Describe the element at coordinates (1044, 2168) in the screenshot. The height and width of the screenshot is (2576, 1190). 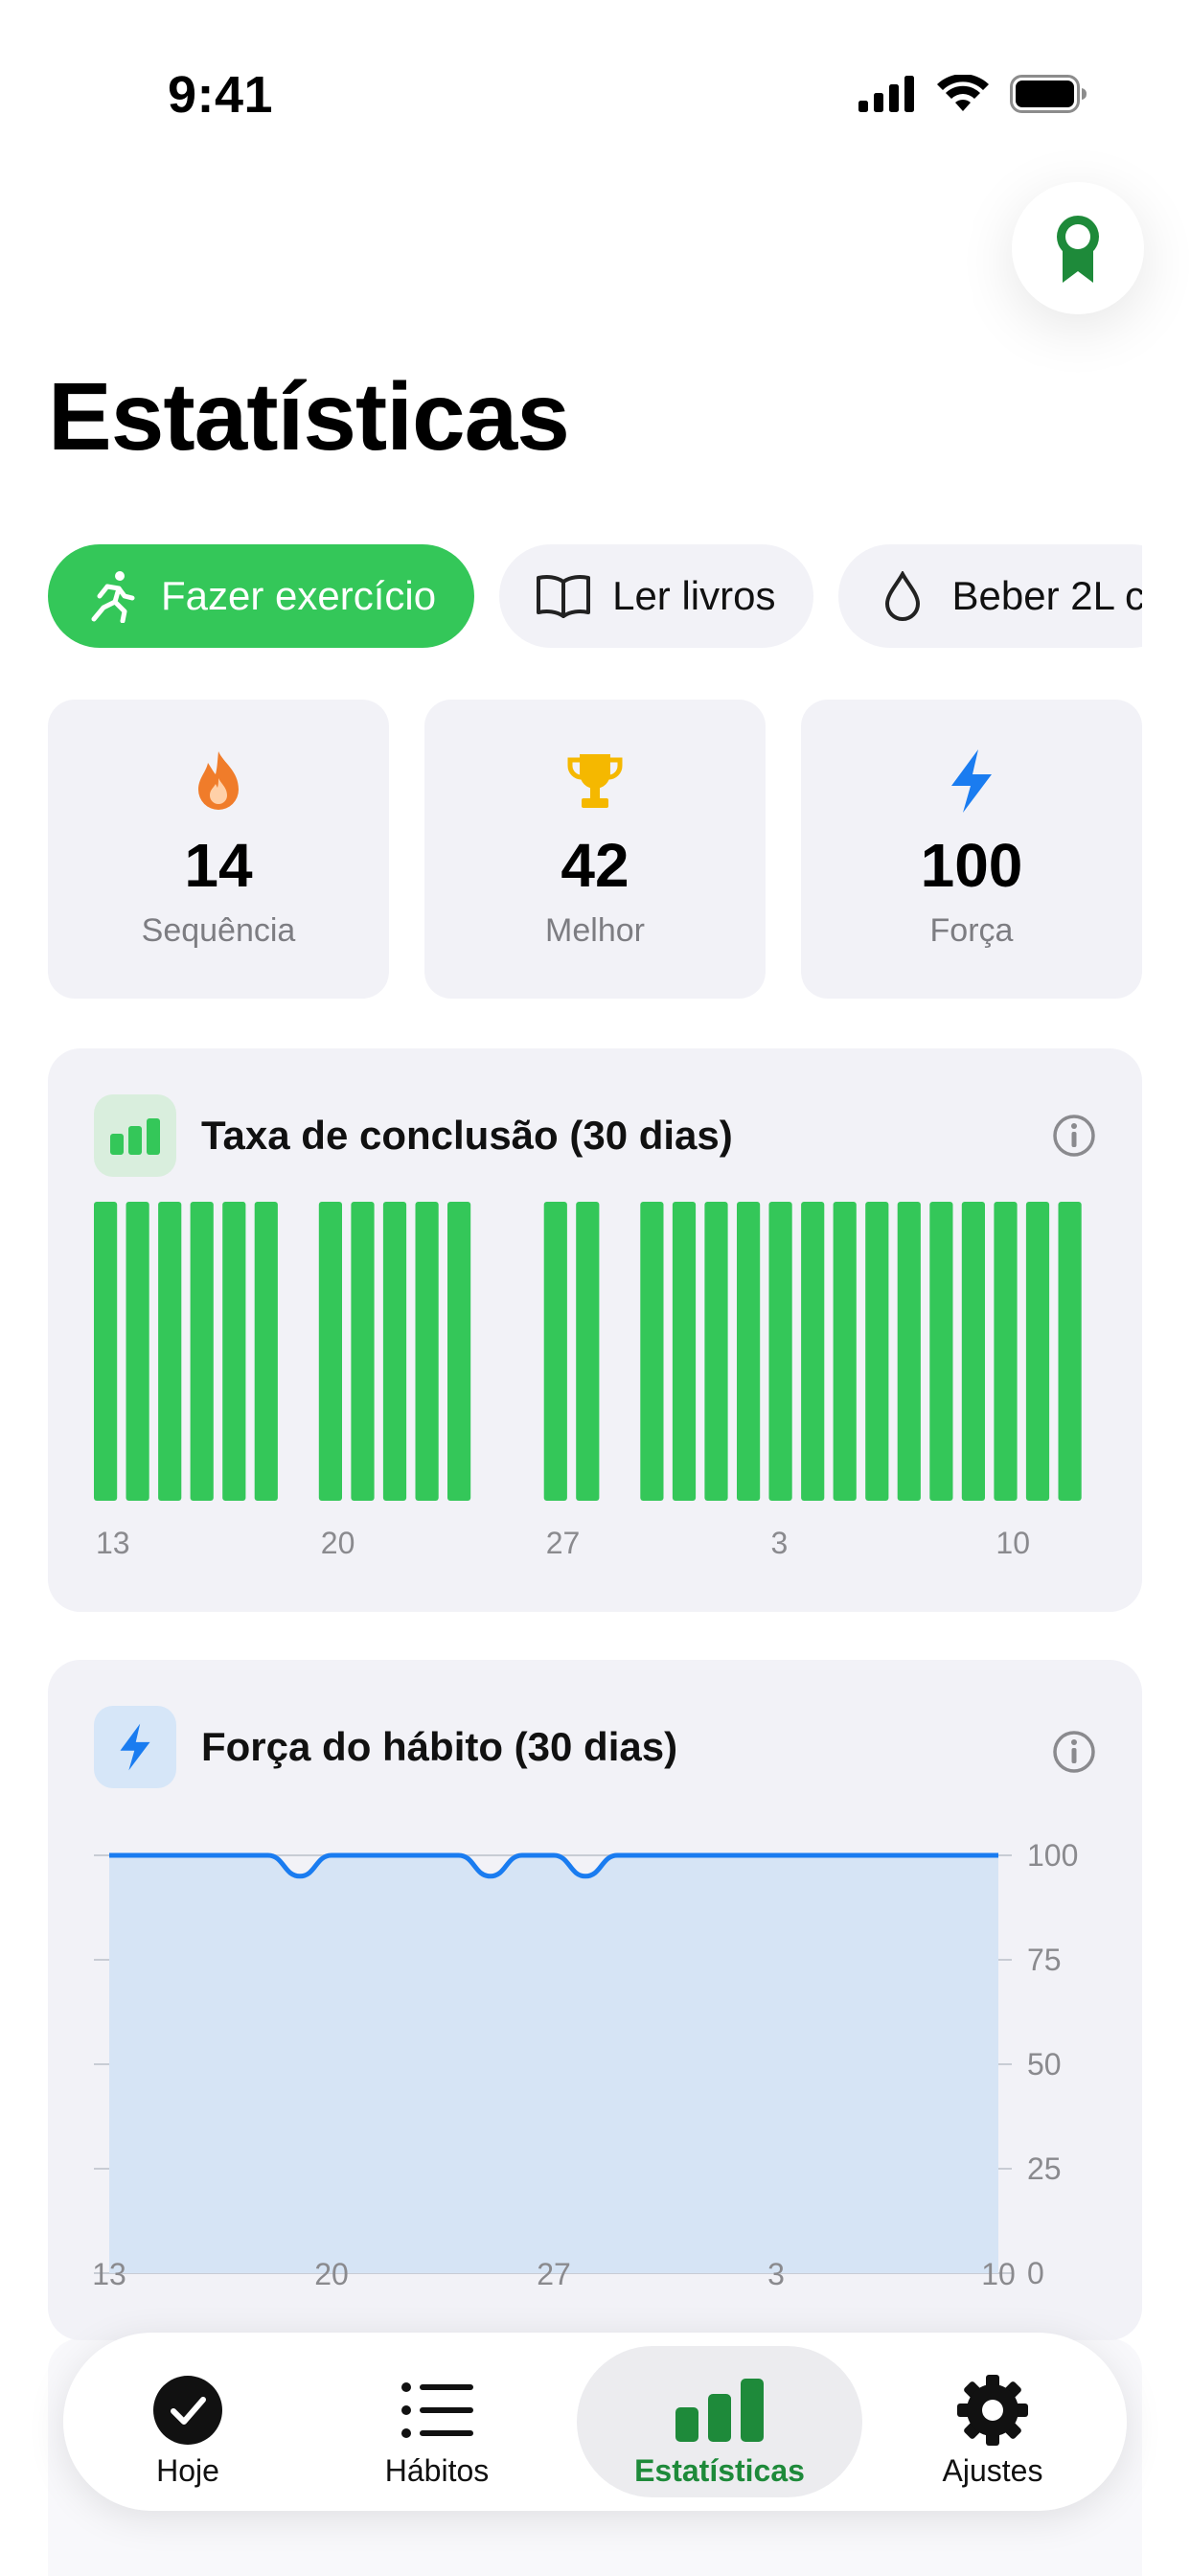
I see `y-tick-label: 25` at that location.